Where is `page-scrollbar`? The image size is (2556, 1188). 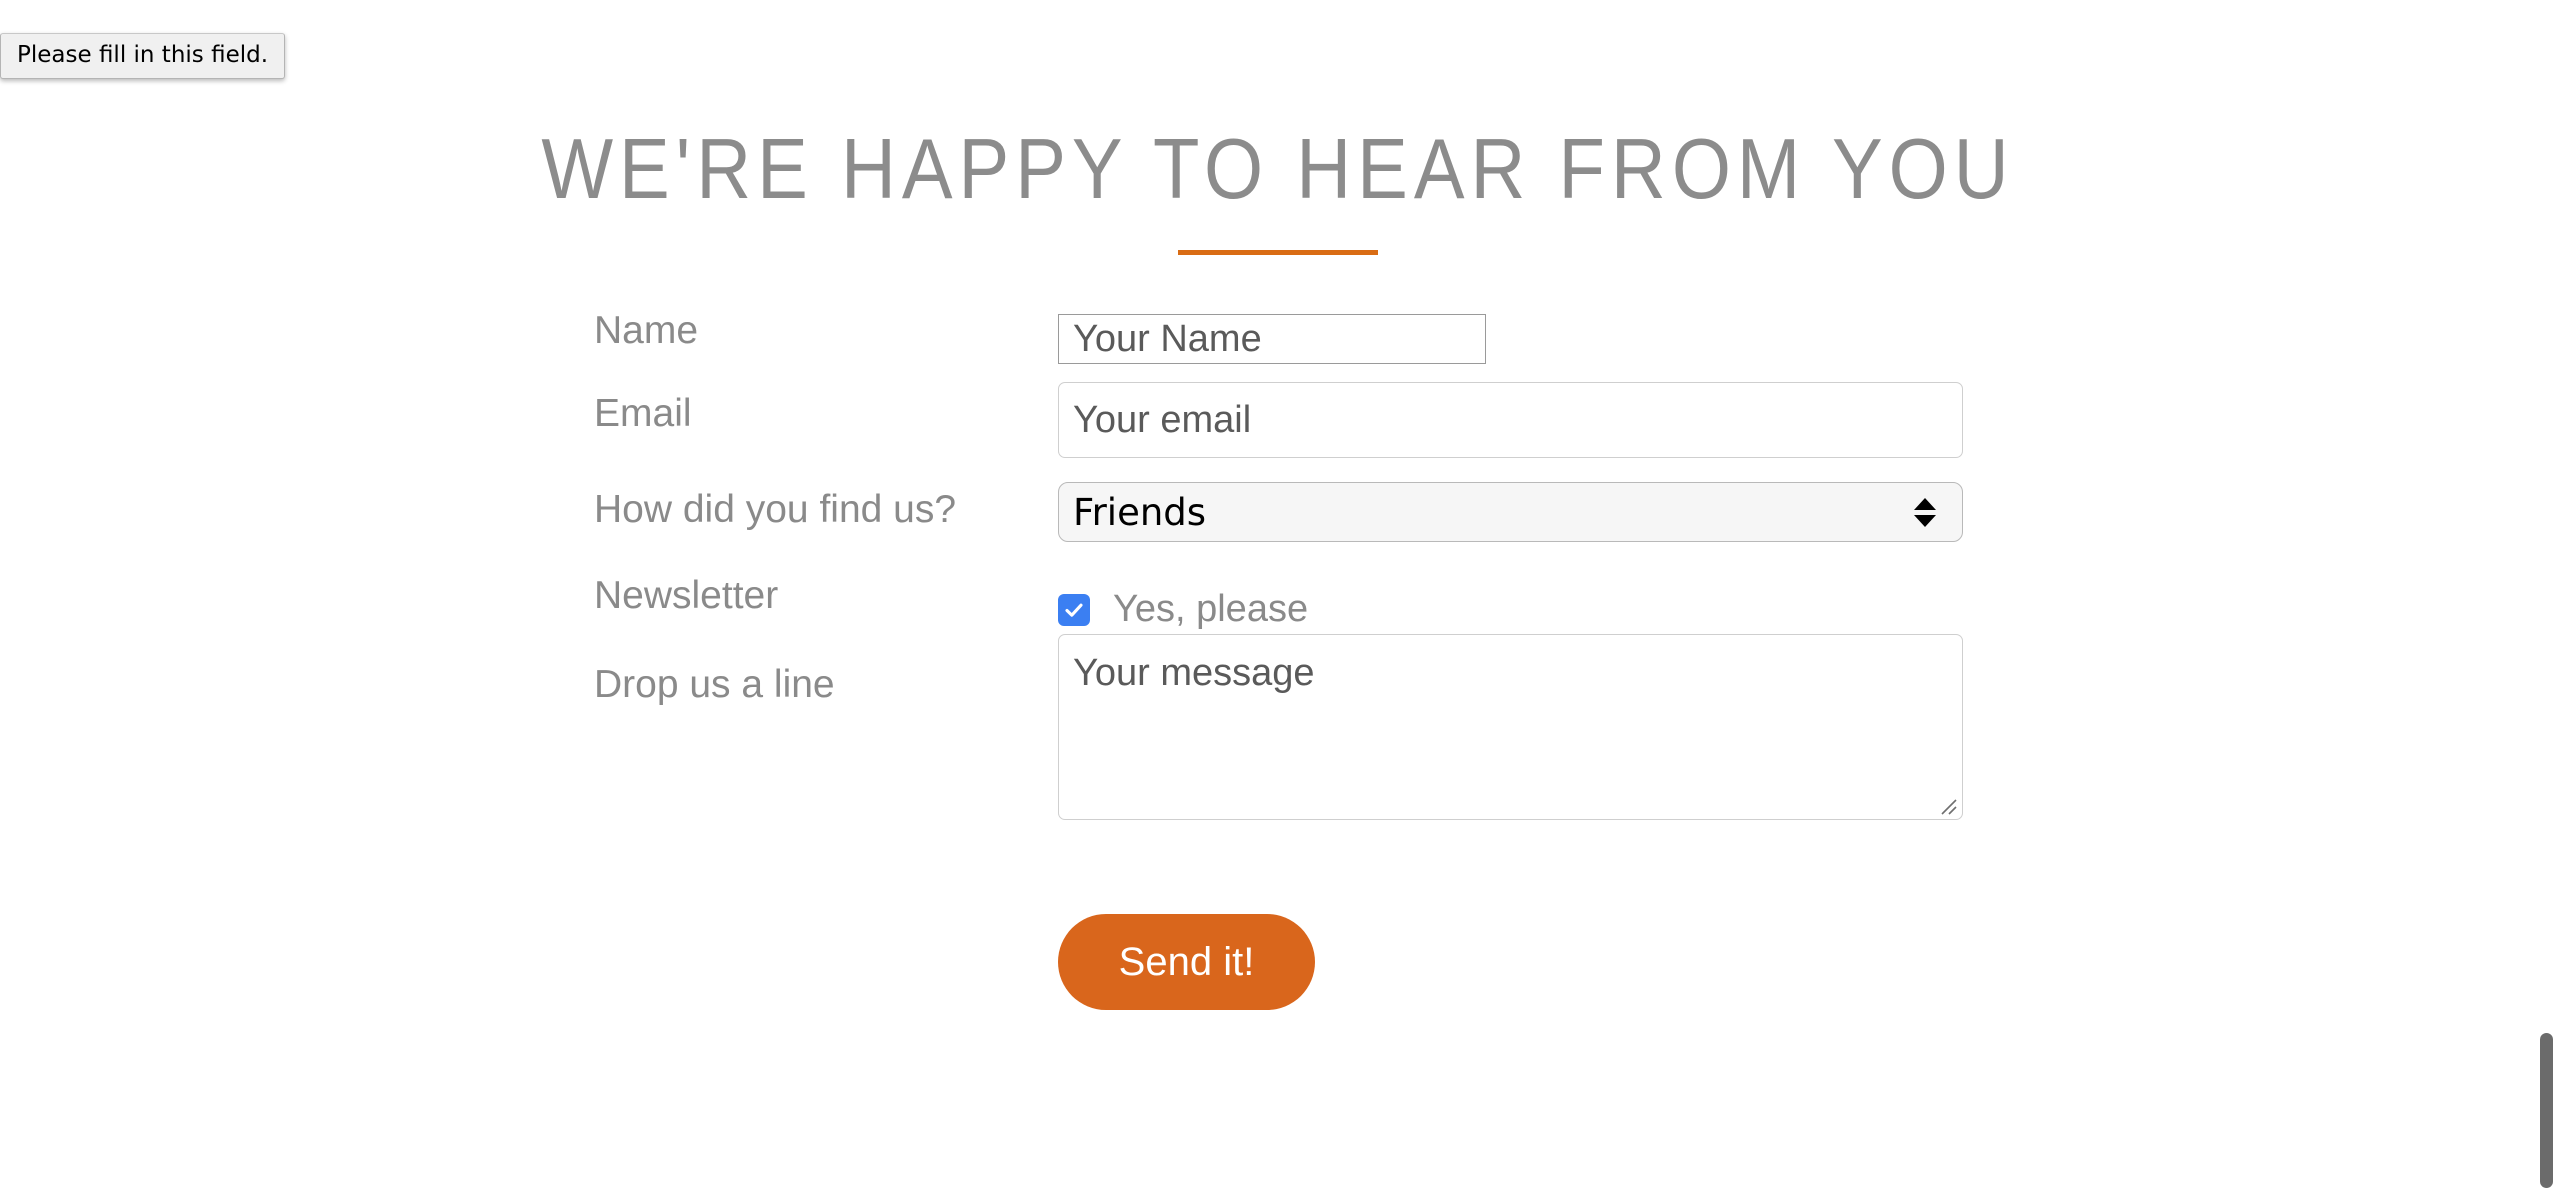 page-scrollbar is located at coordinates (2545, 594).